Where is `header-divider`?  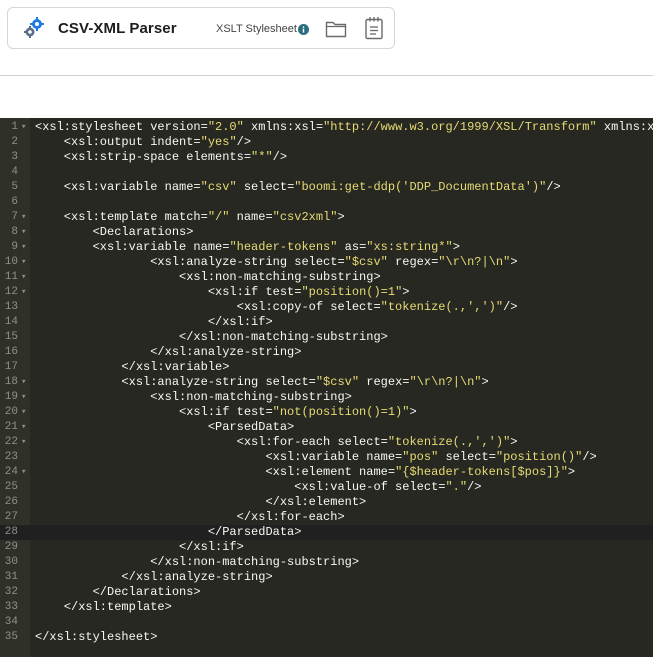 header-divider is located at coordinates (326, 75).